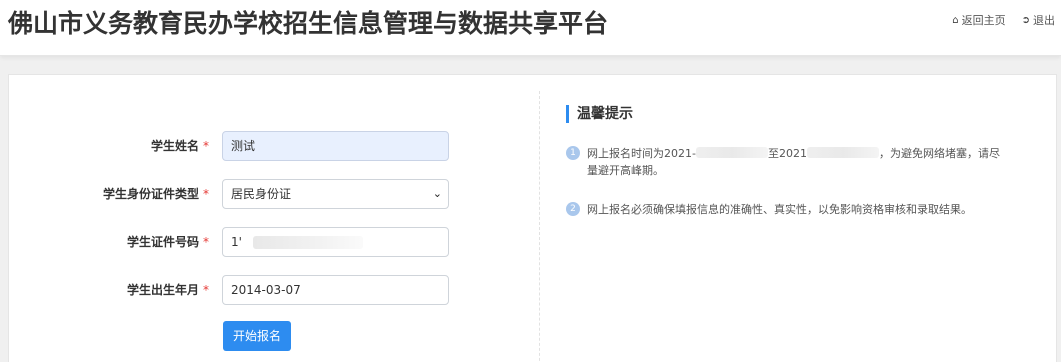 The image size is (1061, 362). Describe the element at coordinates (539, 226) in the screenshot. I see `column-divider` at that location.